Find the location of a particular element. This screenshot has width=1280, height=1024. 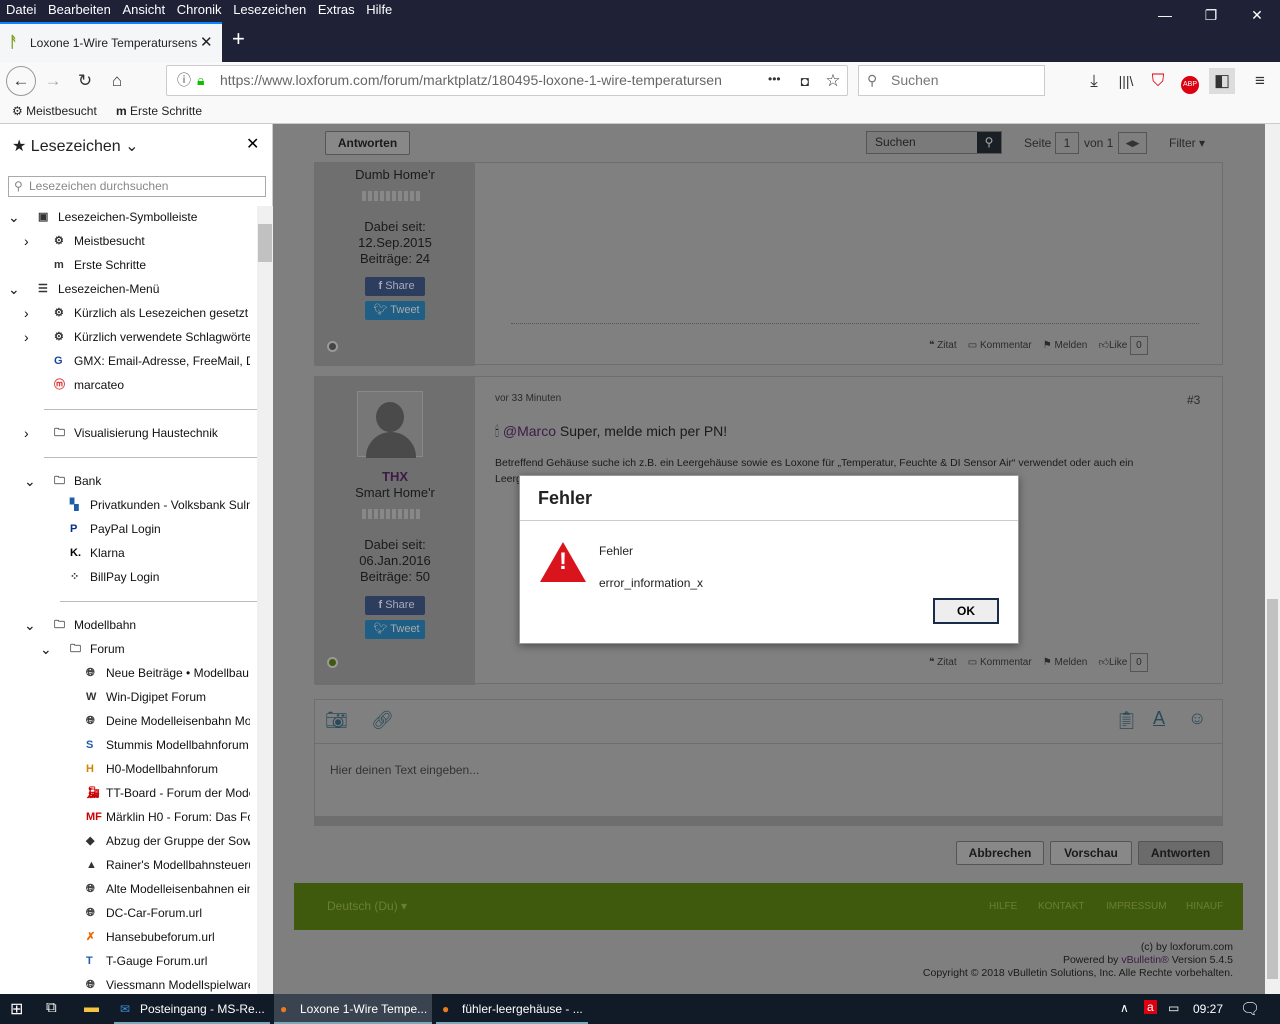

close-tab-icon: ✕ is located at coordinates (206, 43).